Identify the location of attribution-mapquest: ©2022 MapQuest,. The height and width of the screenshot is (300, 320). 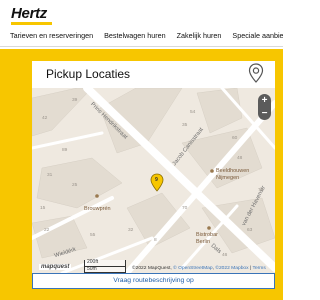
(153, 268).